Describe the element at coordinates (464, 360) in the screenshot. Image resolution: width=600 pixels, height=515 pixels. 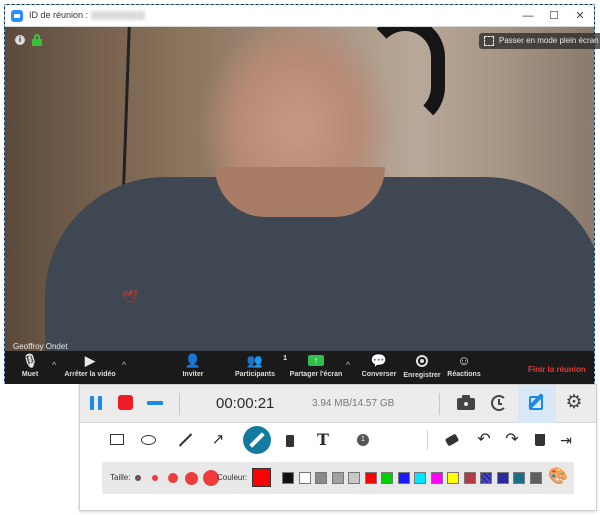
I see `smiley-icon: ☺` at that location.